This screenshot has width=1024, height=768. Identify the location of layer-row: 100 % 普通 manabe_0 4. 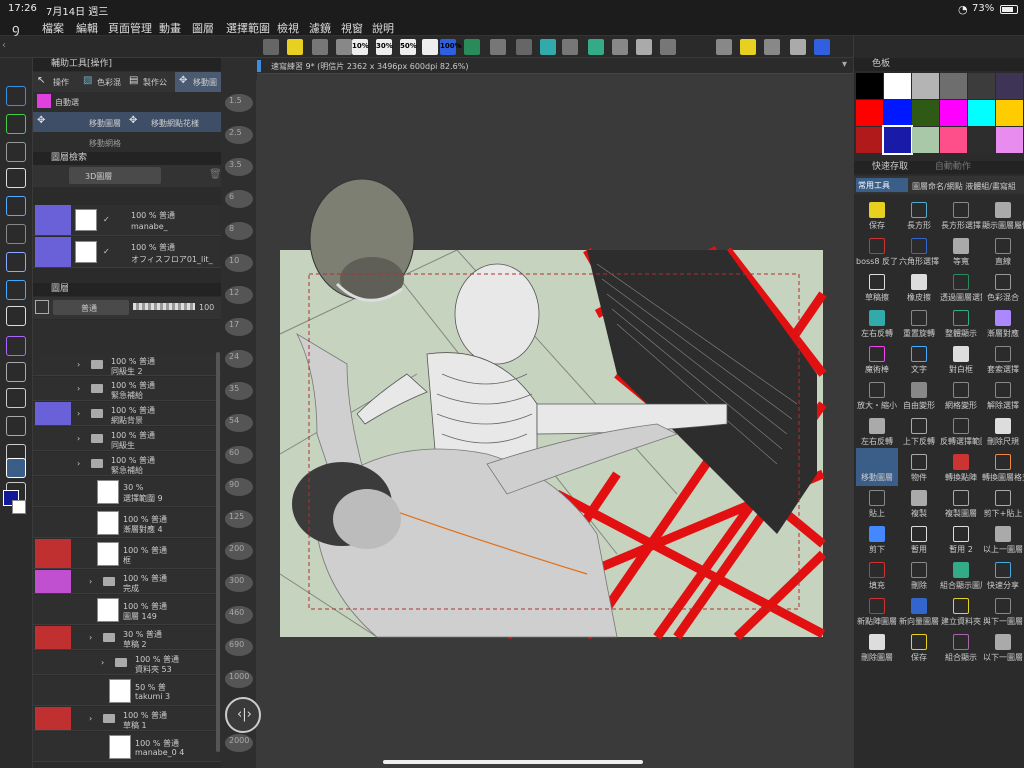
(127, 747).